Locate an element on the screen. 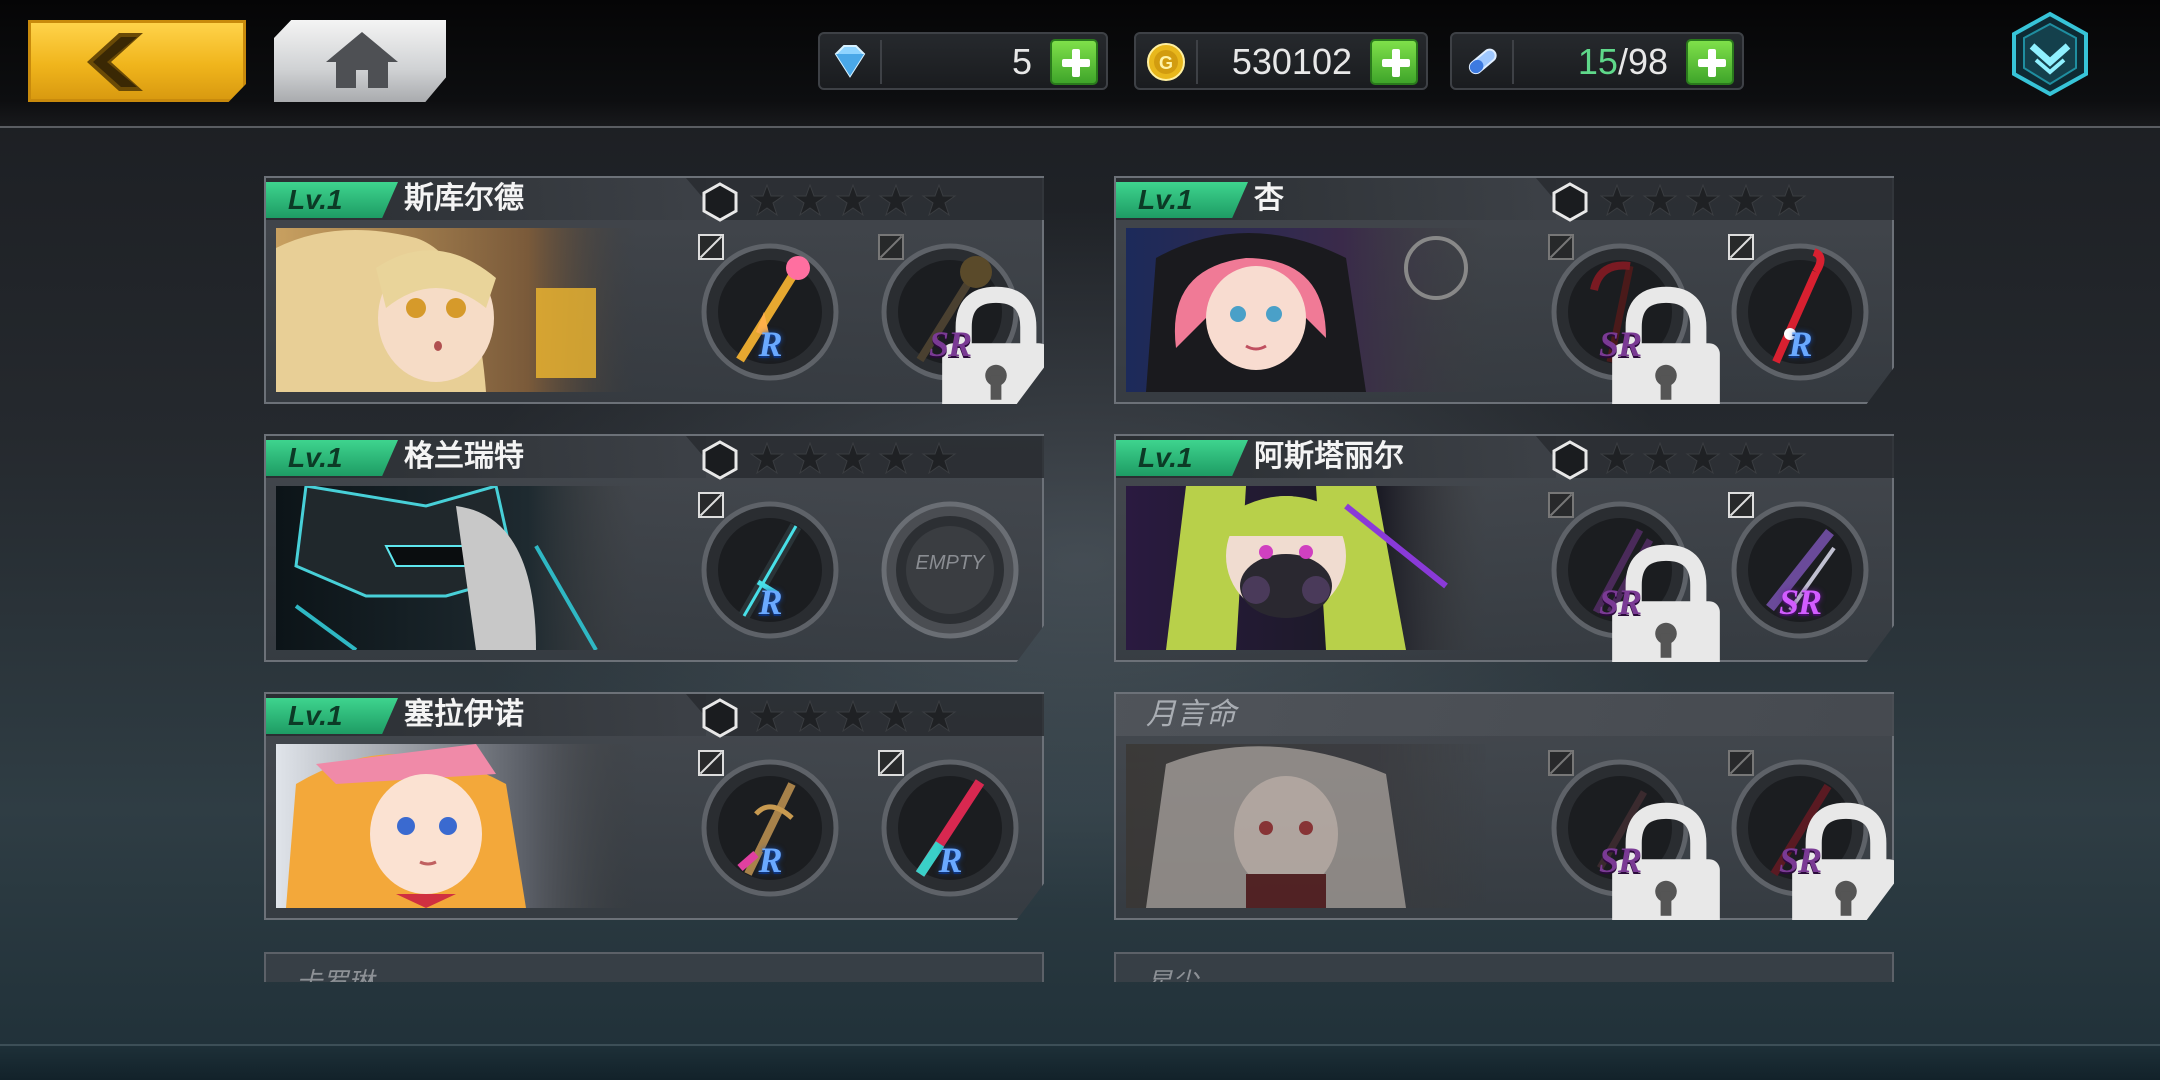 This screenshot has height=1080, width=2160. diamond-value: 5 is located at coordinates (1021, 61).